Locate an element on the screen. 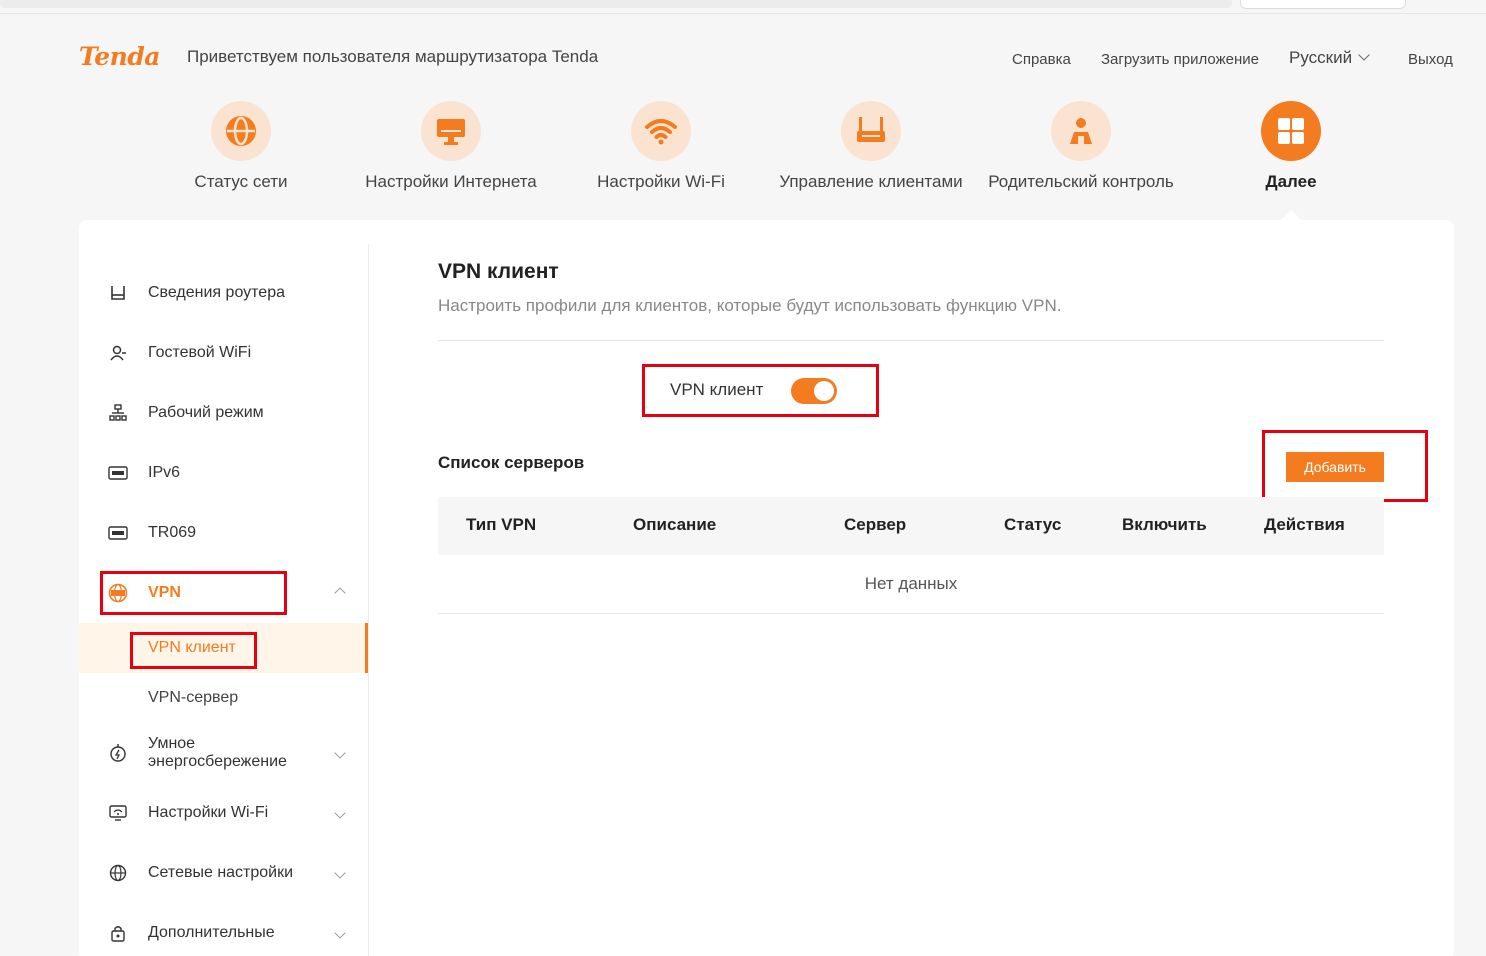  sidebar-item-label: Сведения роутера is located at coordinates (216, 292).